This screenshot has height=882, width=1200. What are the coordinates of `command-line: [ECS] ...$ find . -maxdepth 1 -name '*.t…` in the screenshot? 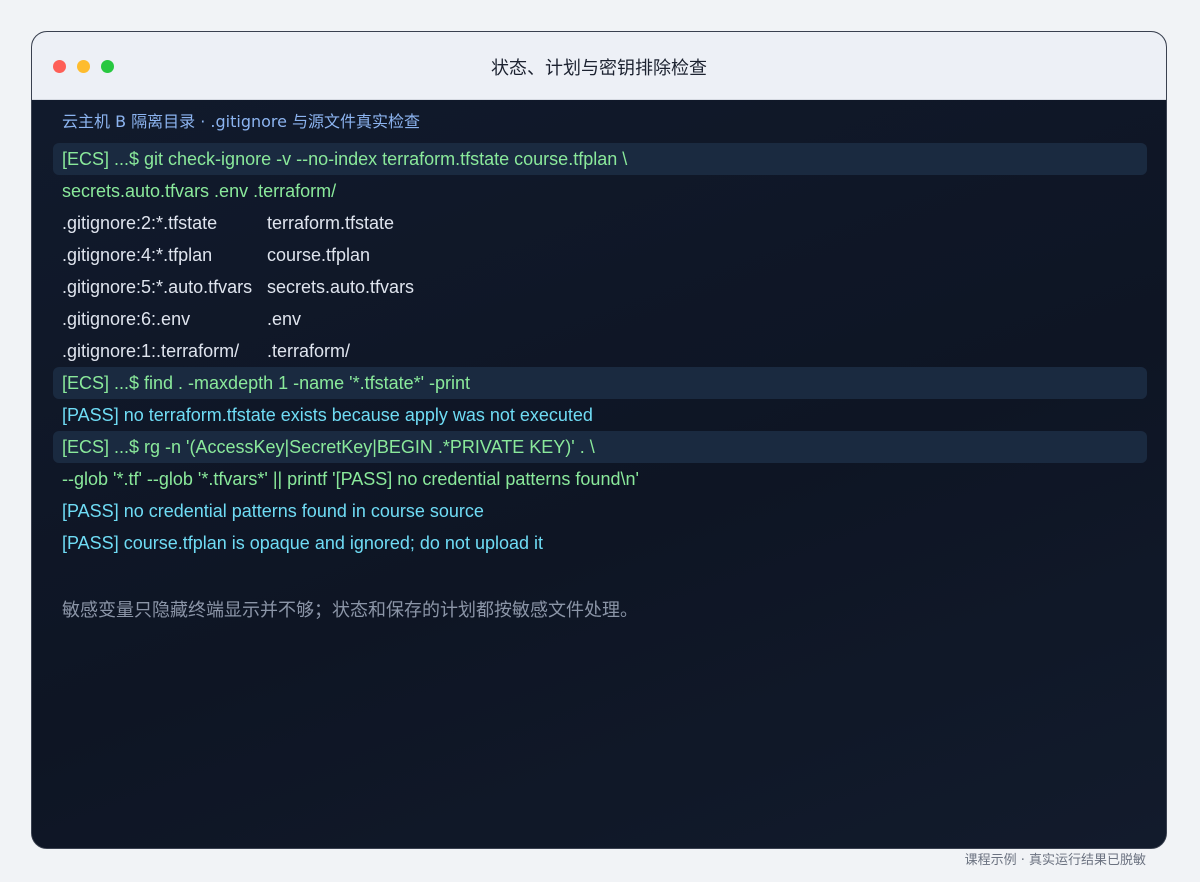 It's located at (600, 383).